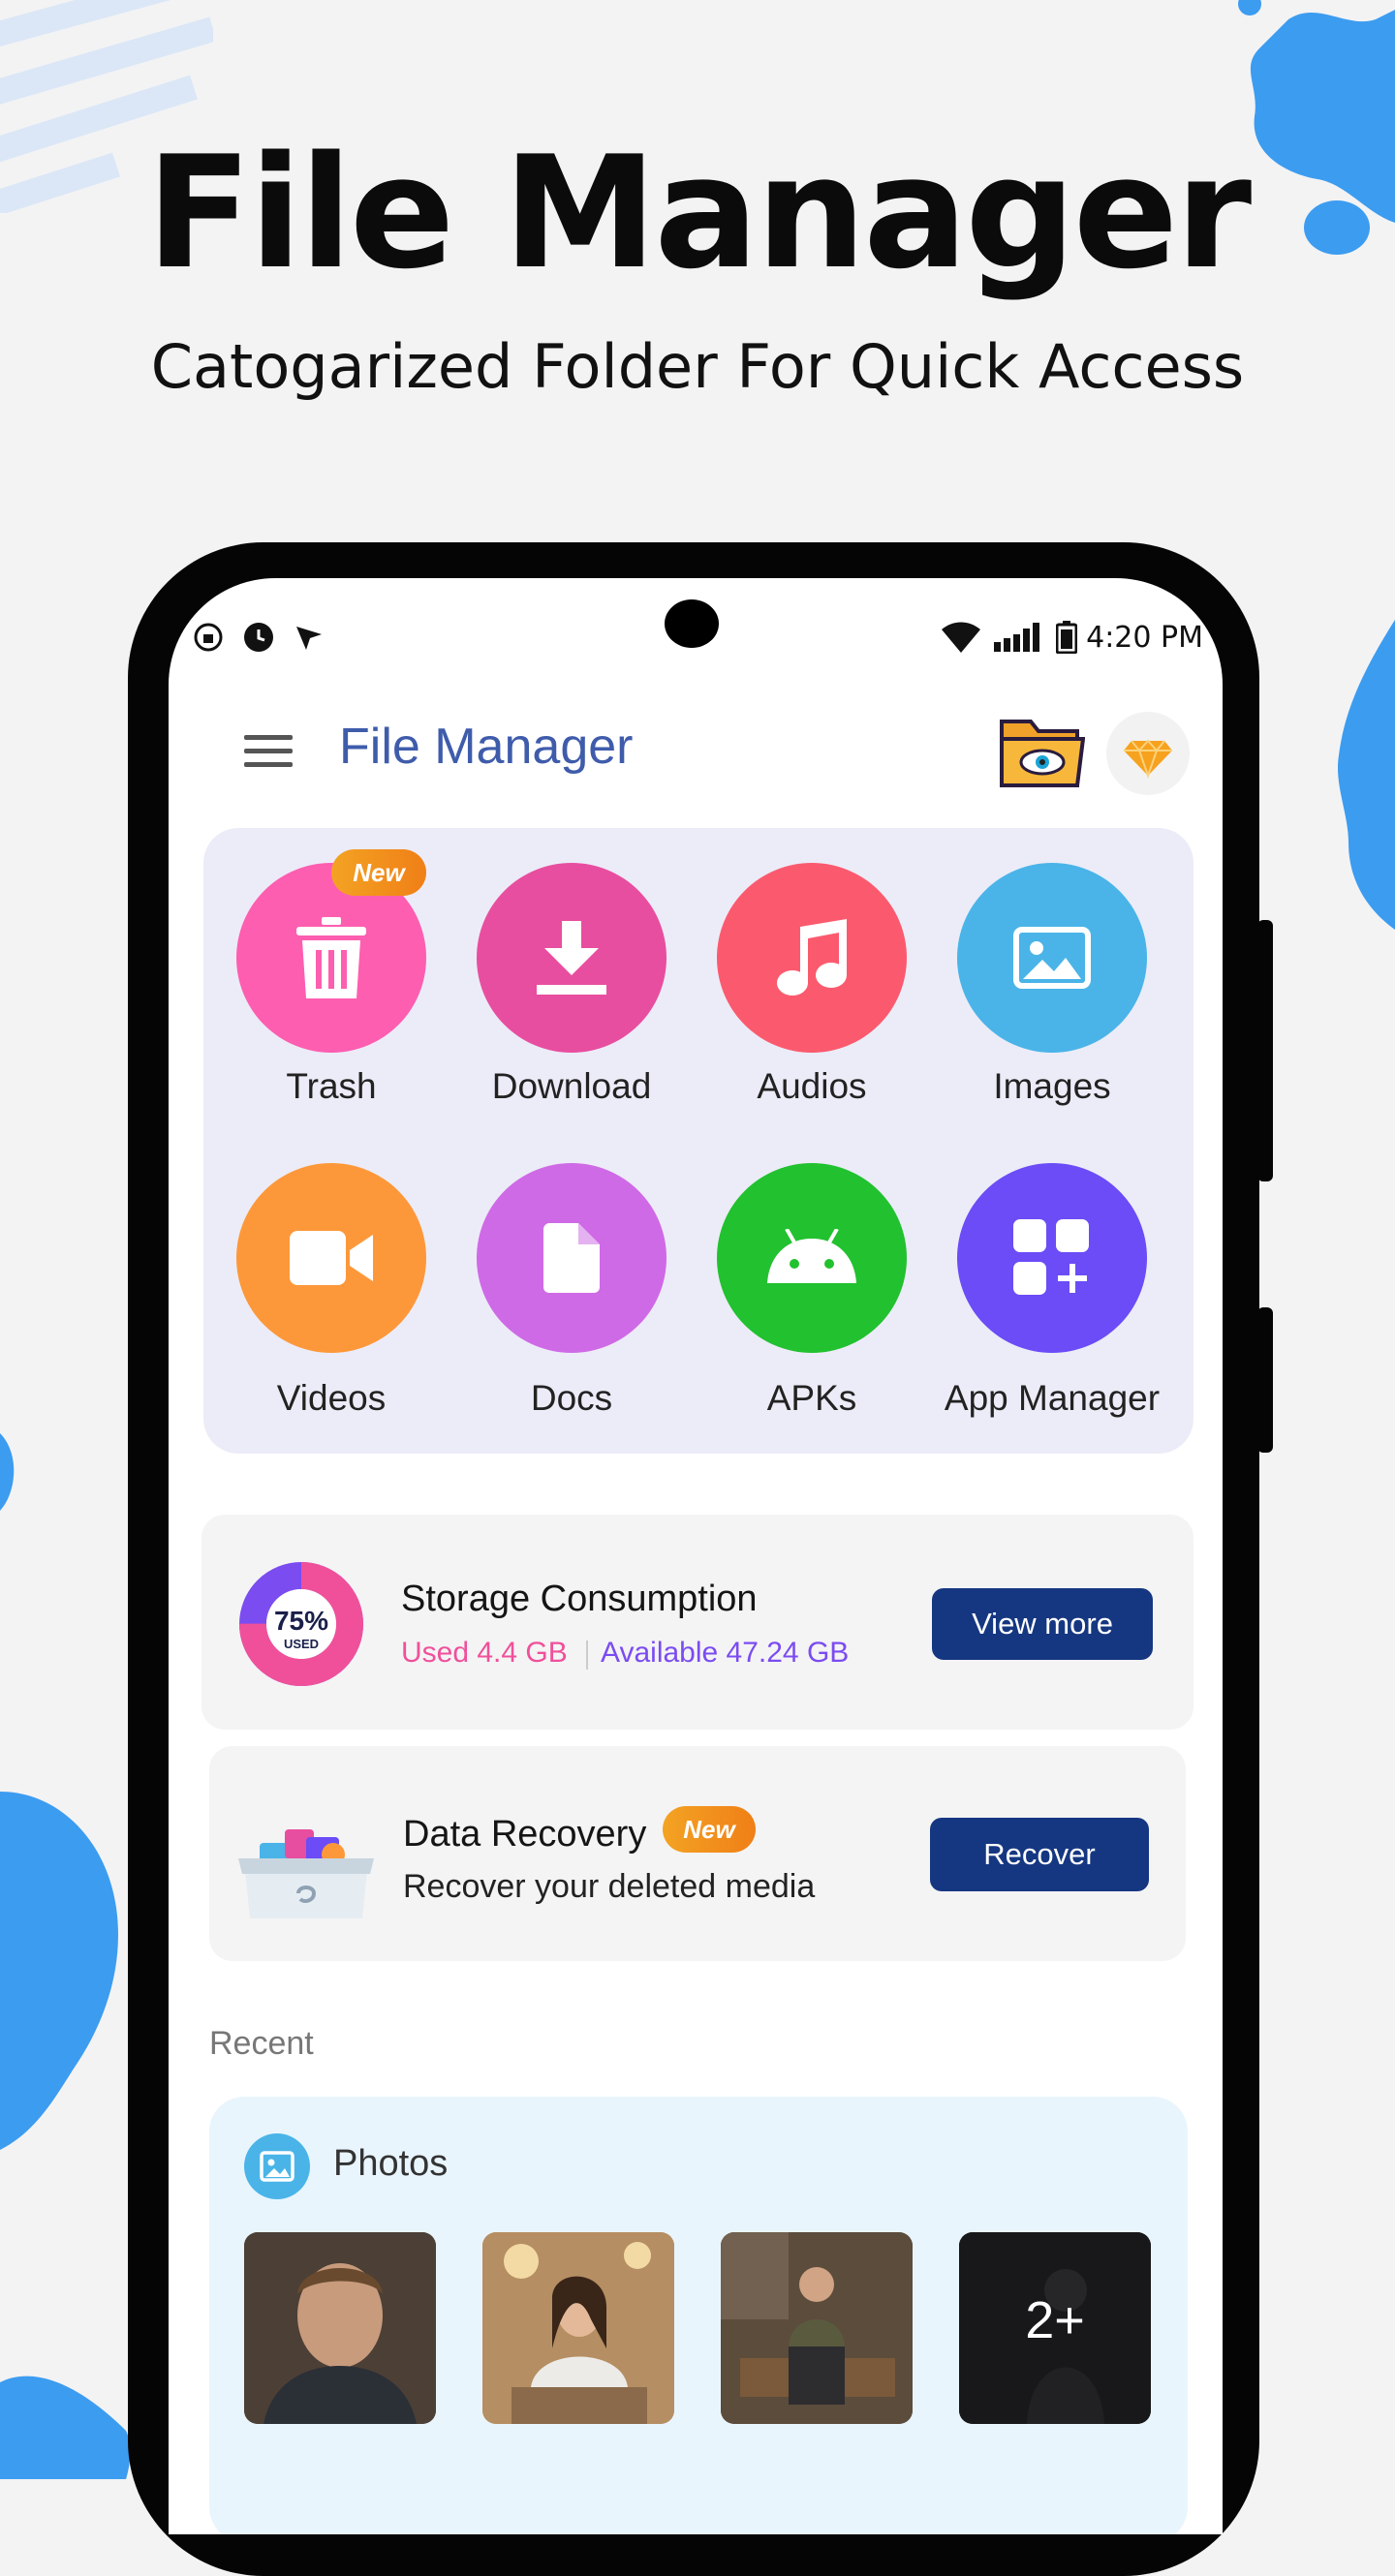  I want to click on status-icons-left, so click(259, 637).